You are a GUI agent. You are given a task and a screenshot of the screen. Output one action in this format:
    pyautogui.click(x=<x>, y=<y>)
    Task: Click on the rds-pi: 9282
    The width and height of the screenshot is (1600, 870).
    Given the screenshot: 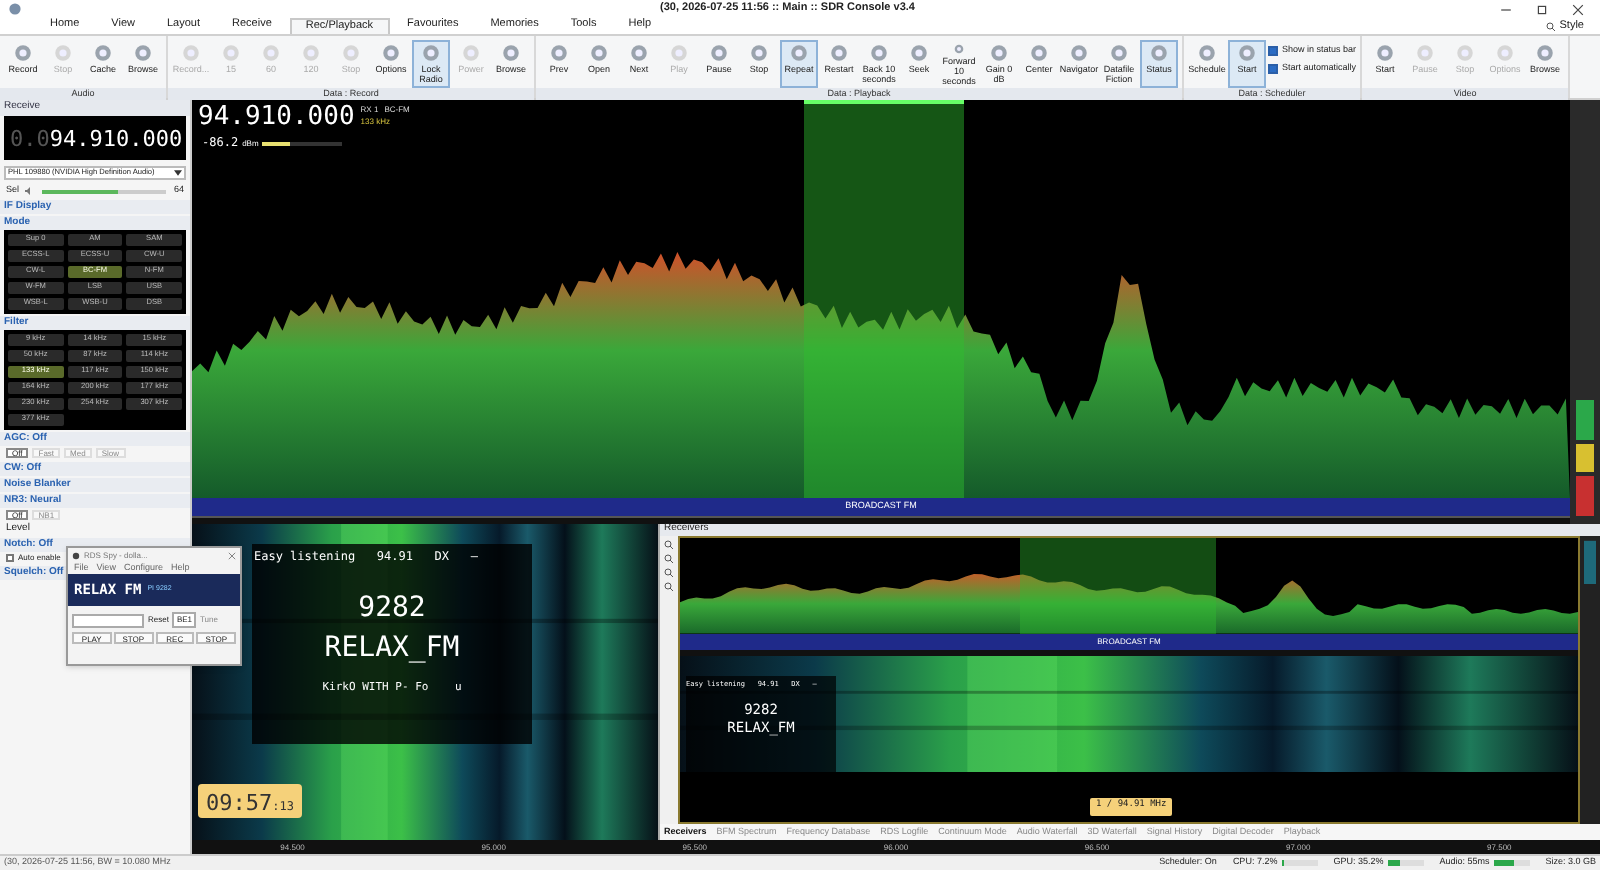 What is the action you would take?
    pyautogui.click(x=392, y=608)
    